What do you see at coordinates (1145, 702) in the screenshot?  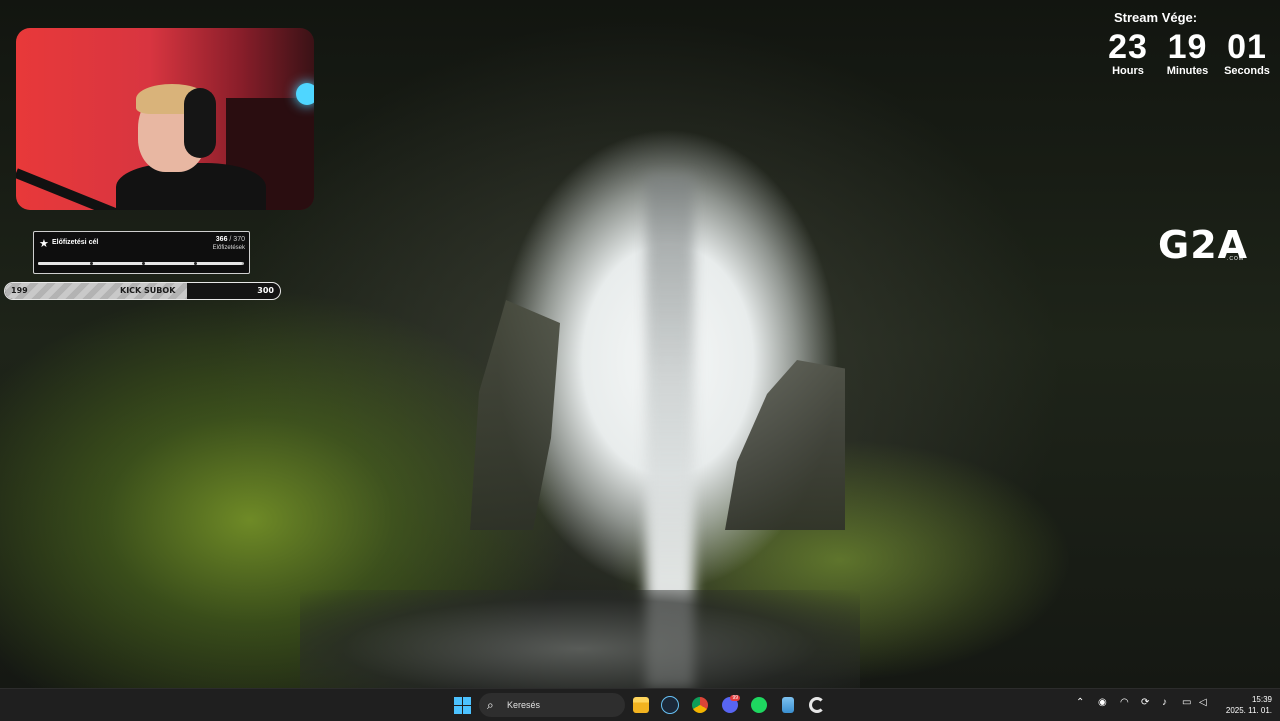 I see `sync-icon: ⟳` at bounding box center [1145, 702].